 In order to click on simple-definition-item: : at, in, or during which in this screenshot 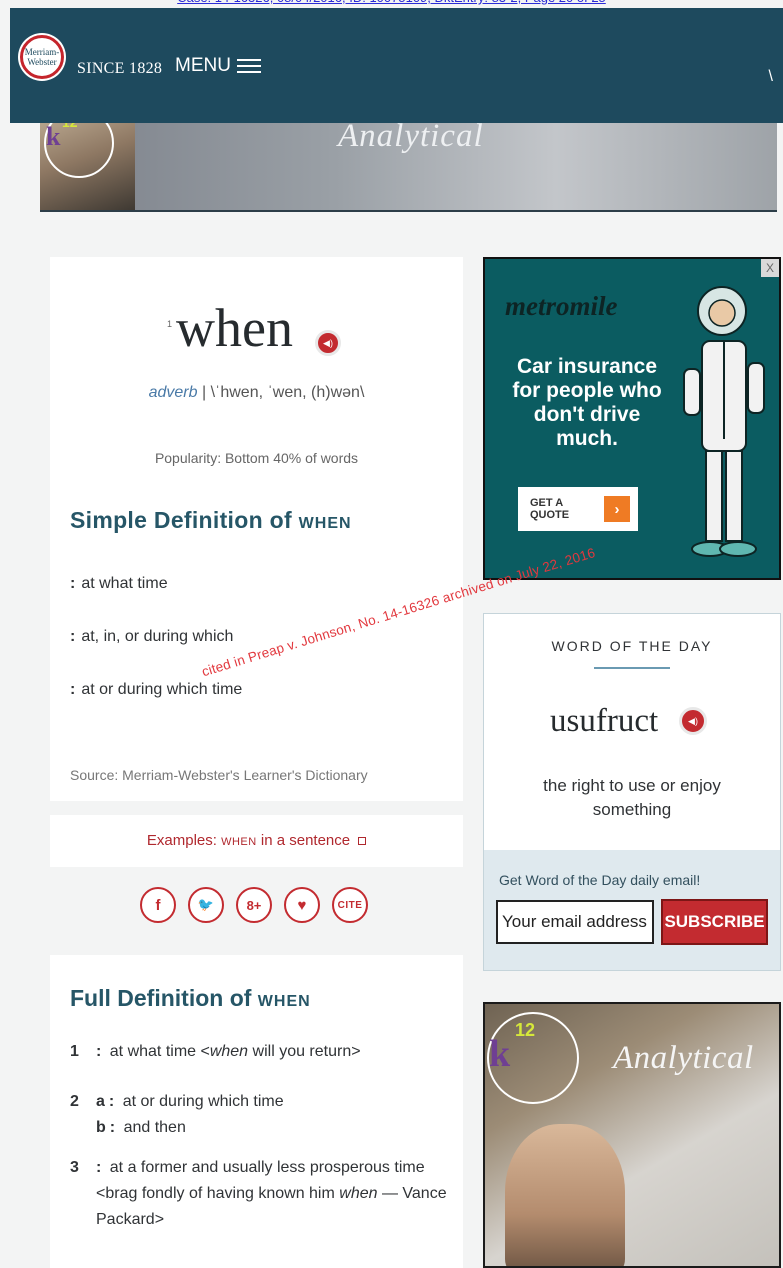, I will do `click(152, 636)`.